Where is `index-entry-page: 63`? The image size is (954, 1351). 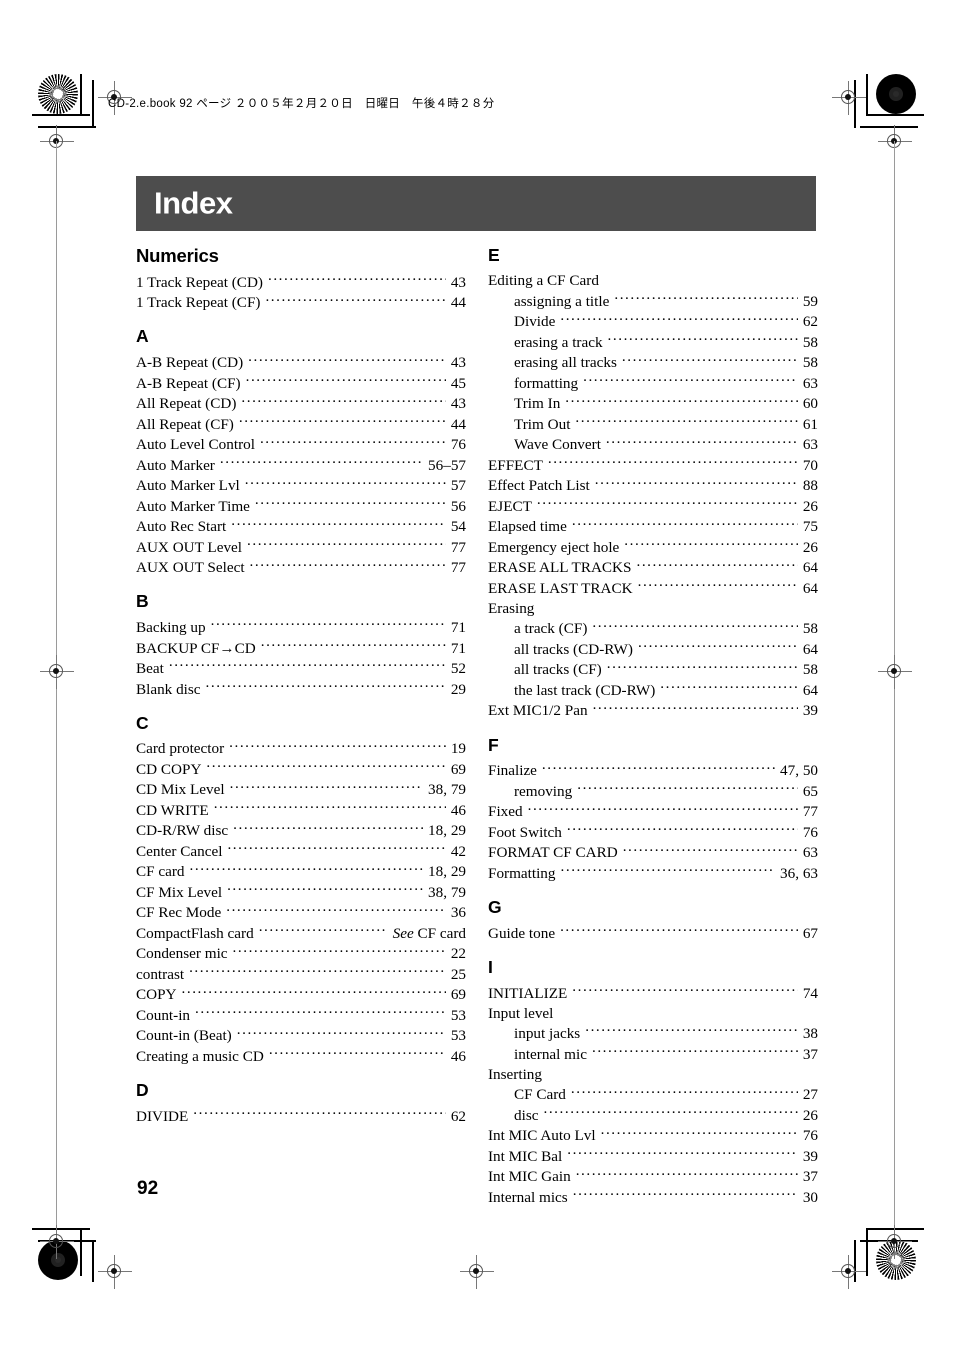
index-entry-page: 63 is located at coordinates (810, 445).